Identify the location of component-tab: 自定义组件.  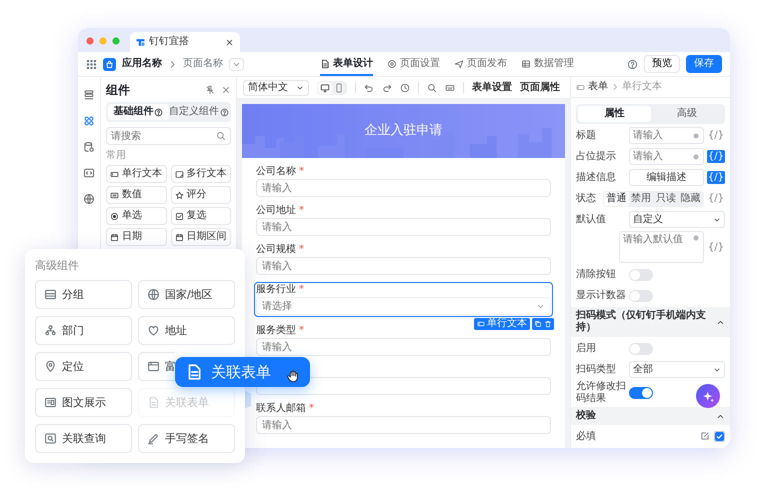
(198, 112).